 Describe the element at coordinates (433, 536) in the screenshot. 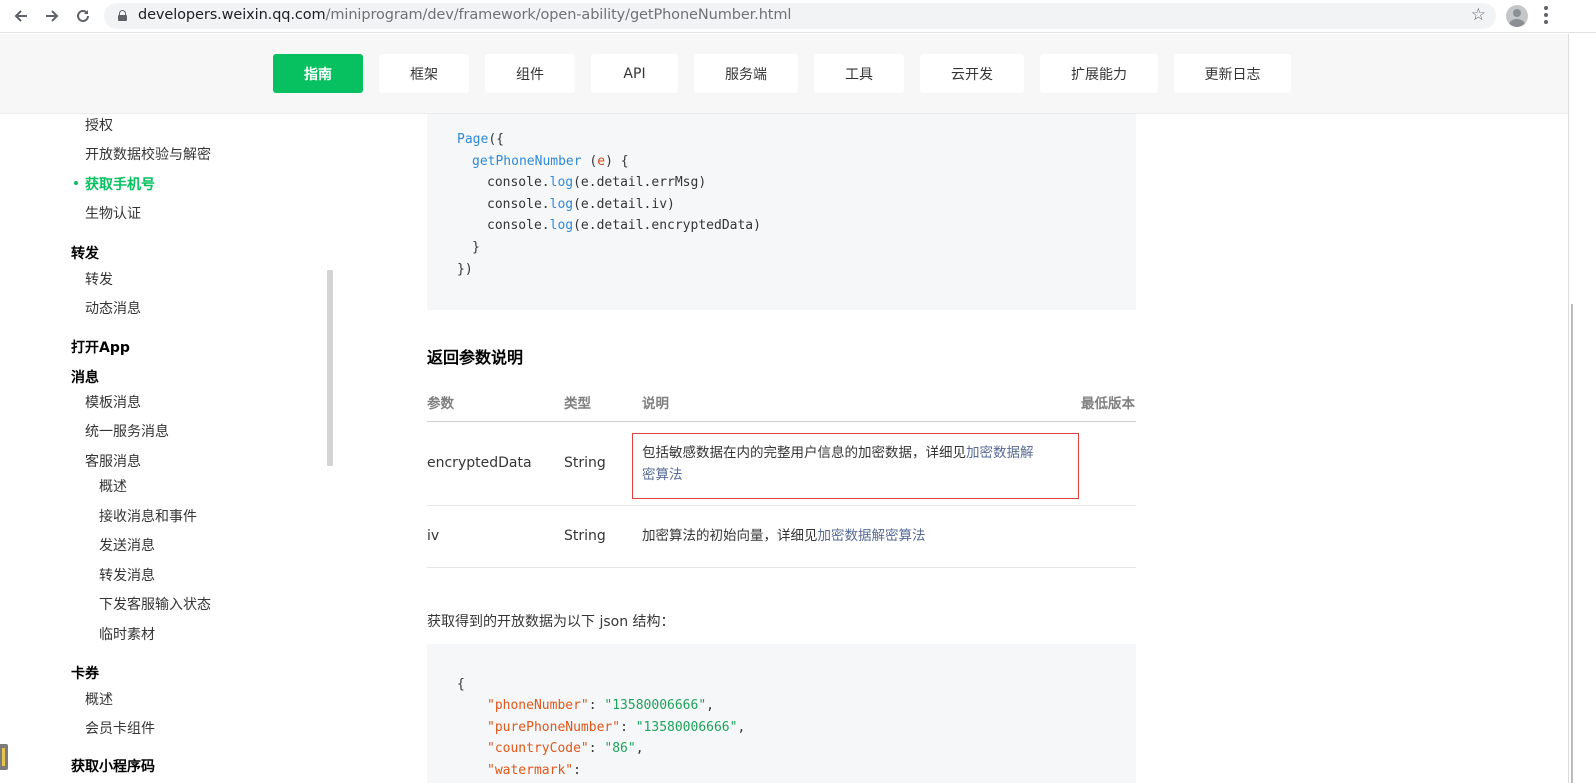

I see `table-cell-param: iv` at that location.